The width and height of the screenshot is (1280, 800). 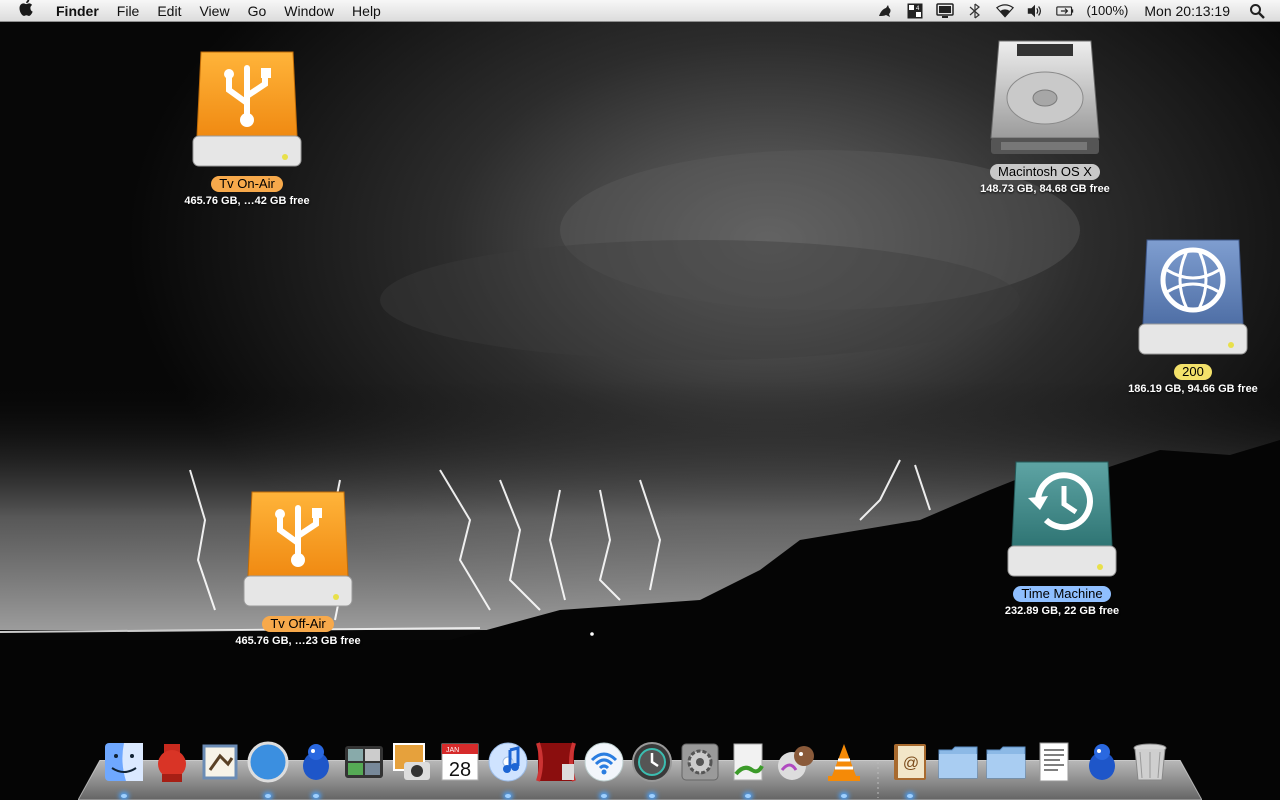 I want to click on mail-icon, so click(x=220, y=762).